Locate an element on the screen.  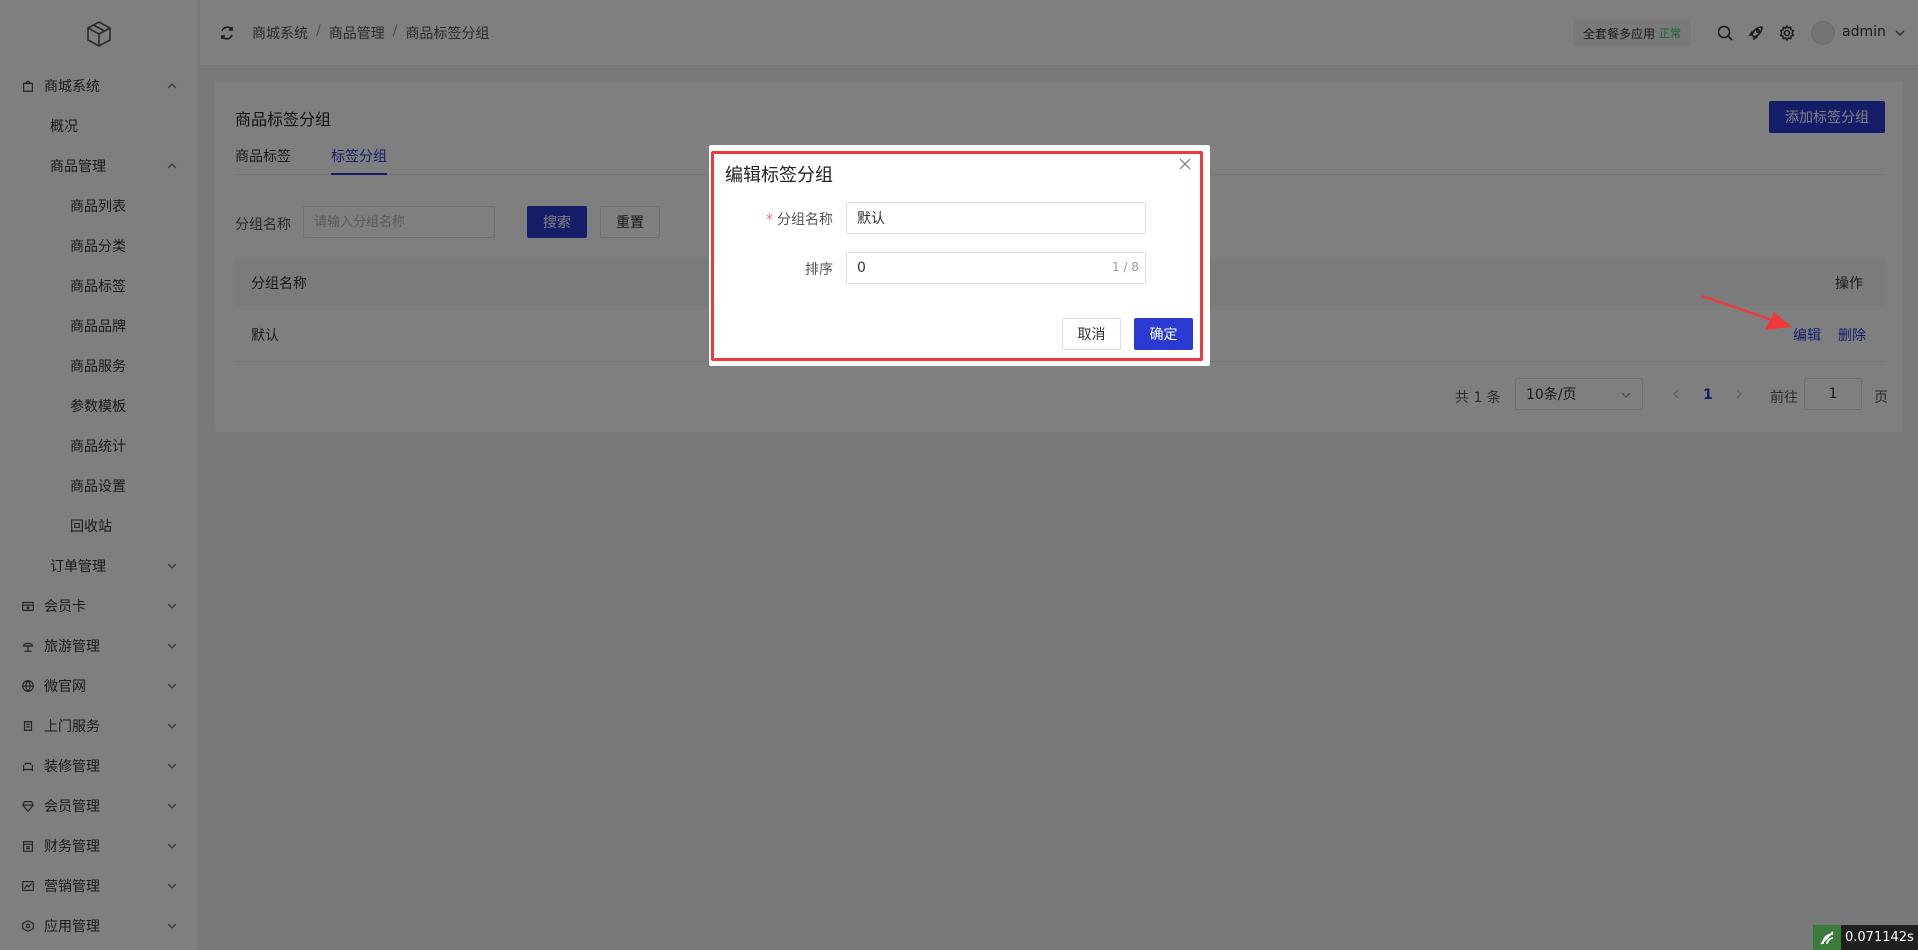
sort-label: 排序 is located at coordinates (819, 270).